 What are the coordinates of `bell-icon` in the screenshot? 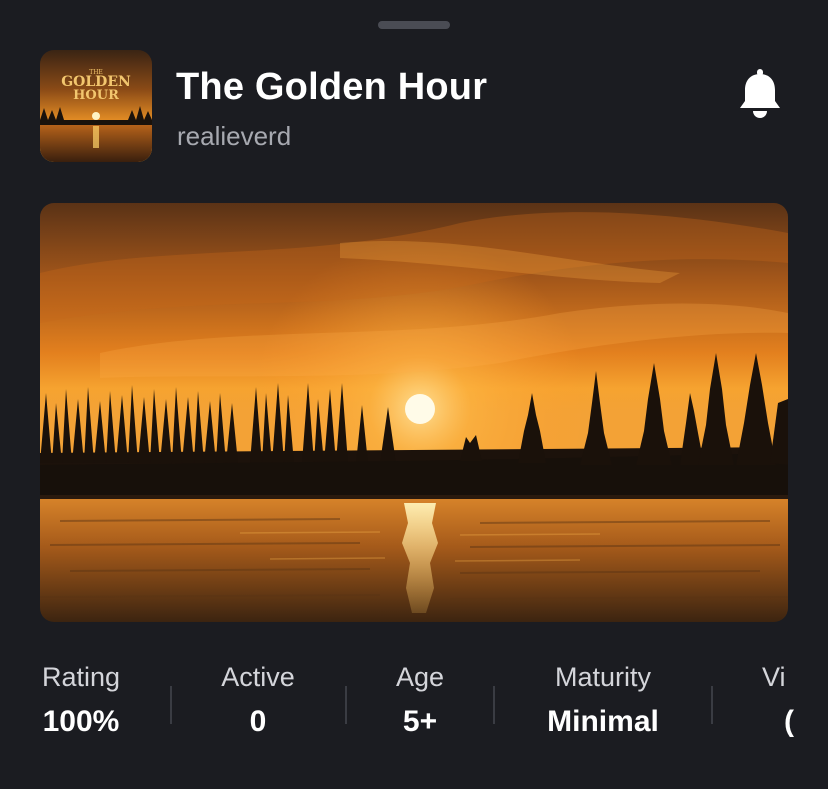 It's located at (760, 95).